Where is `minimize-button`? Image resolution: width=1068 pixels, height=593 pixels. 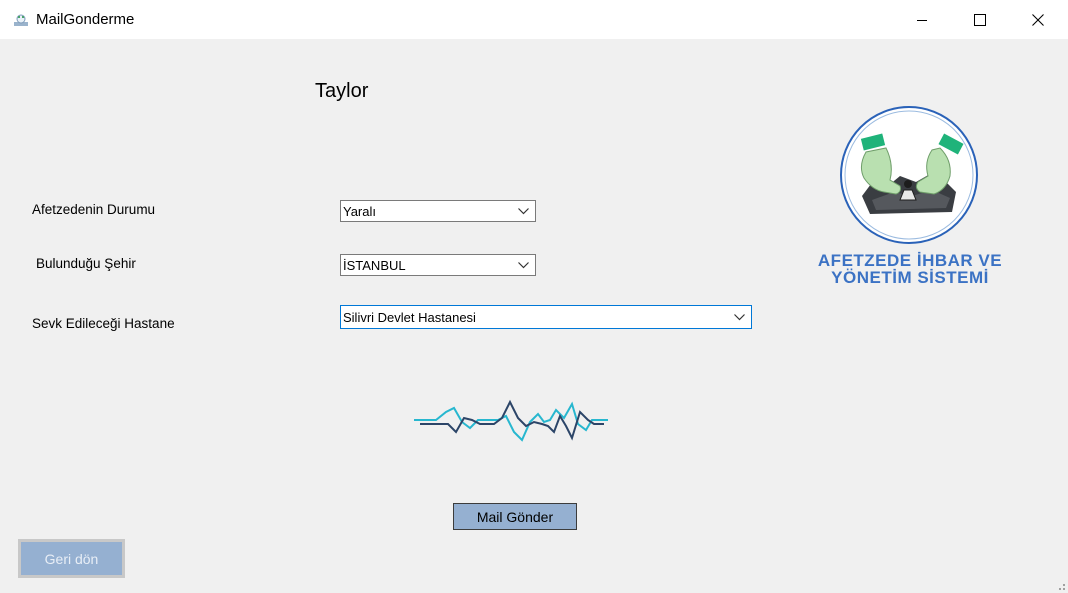
minimize-button is located at coordinates (922, 19).